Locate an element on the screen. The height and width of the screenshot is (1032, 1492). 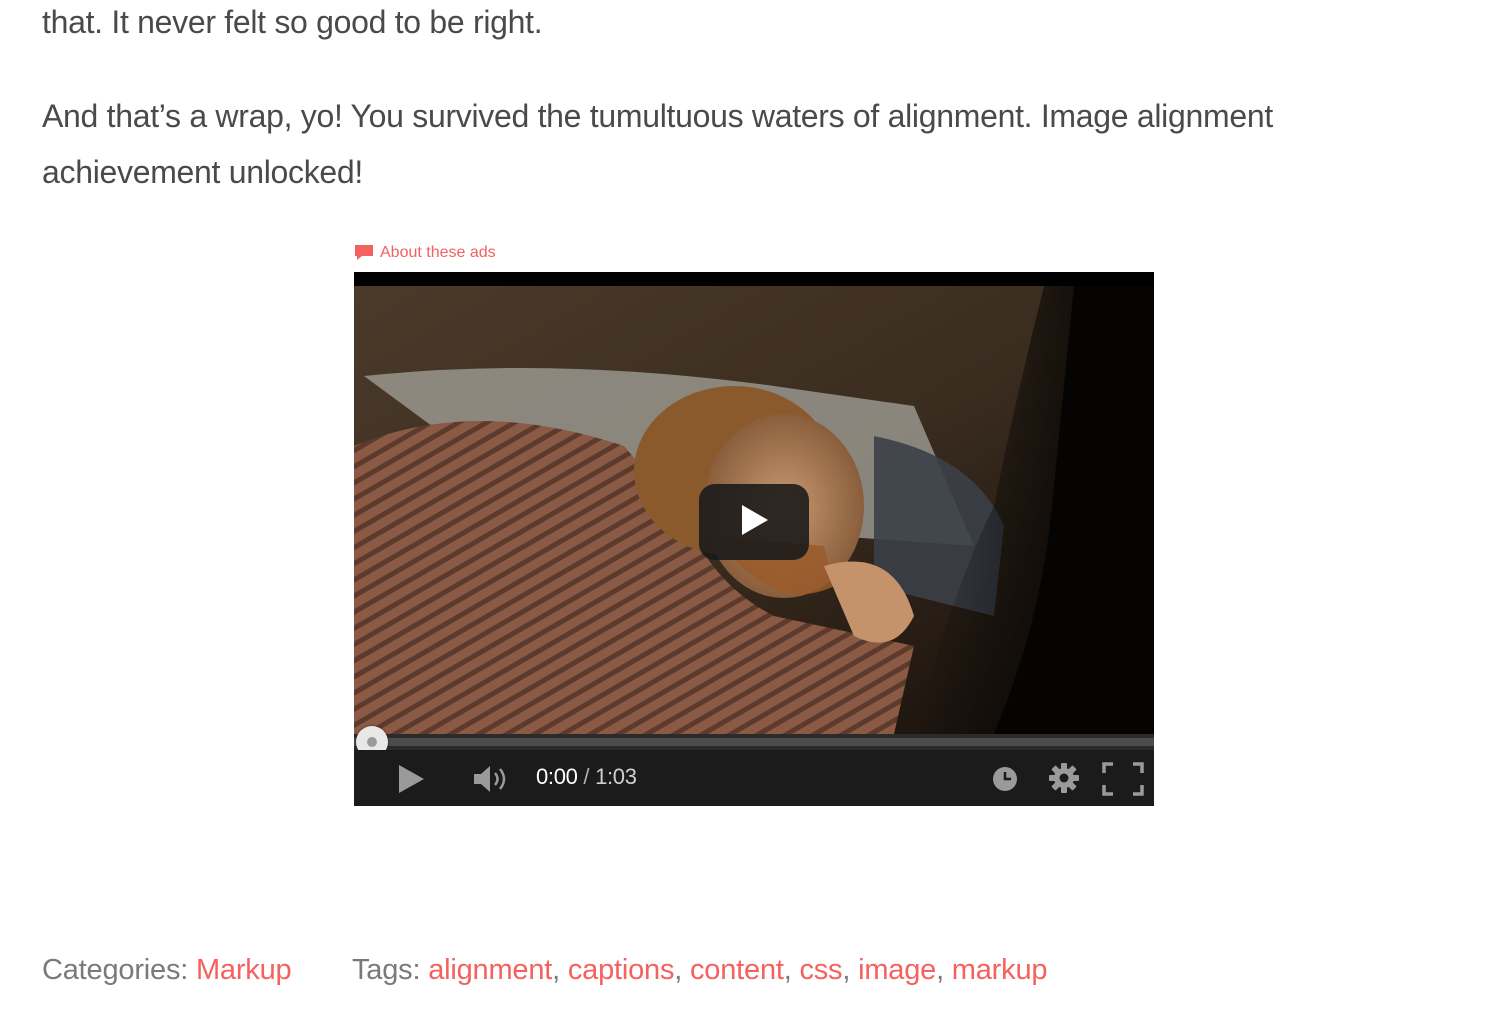
duration: 1:03 is located at coordinates (616, 776).